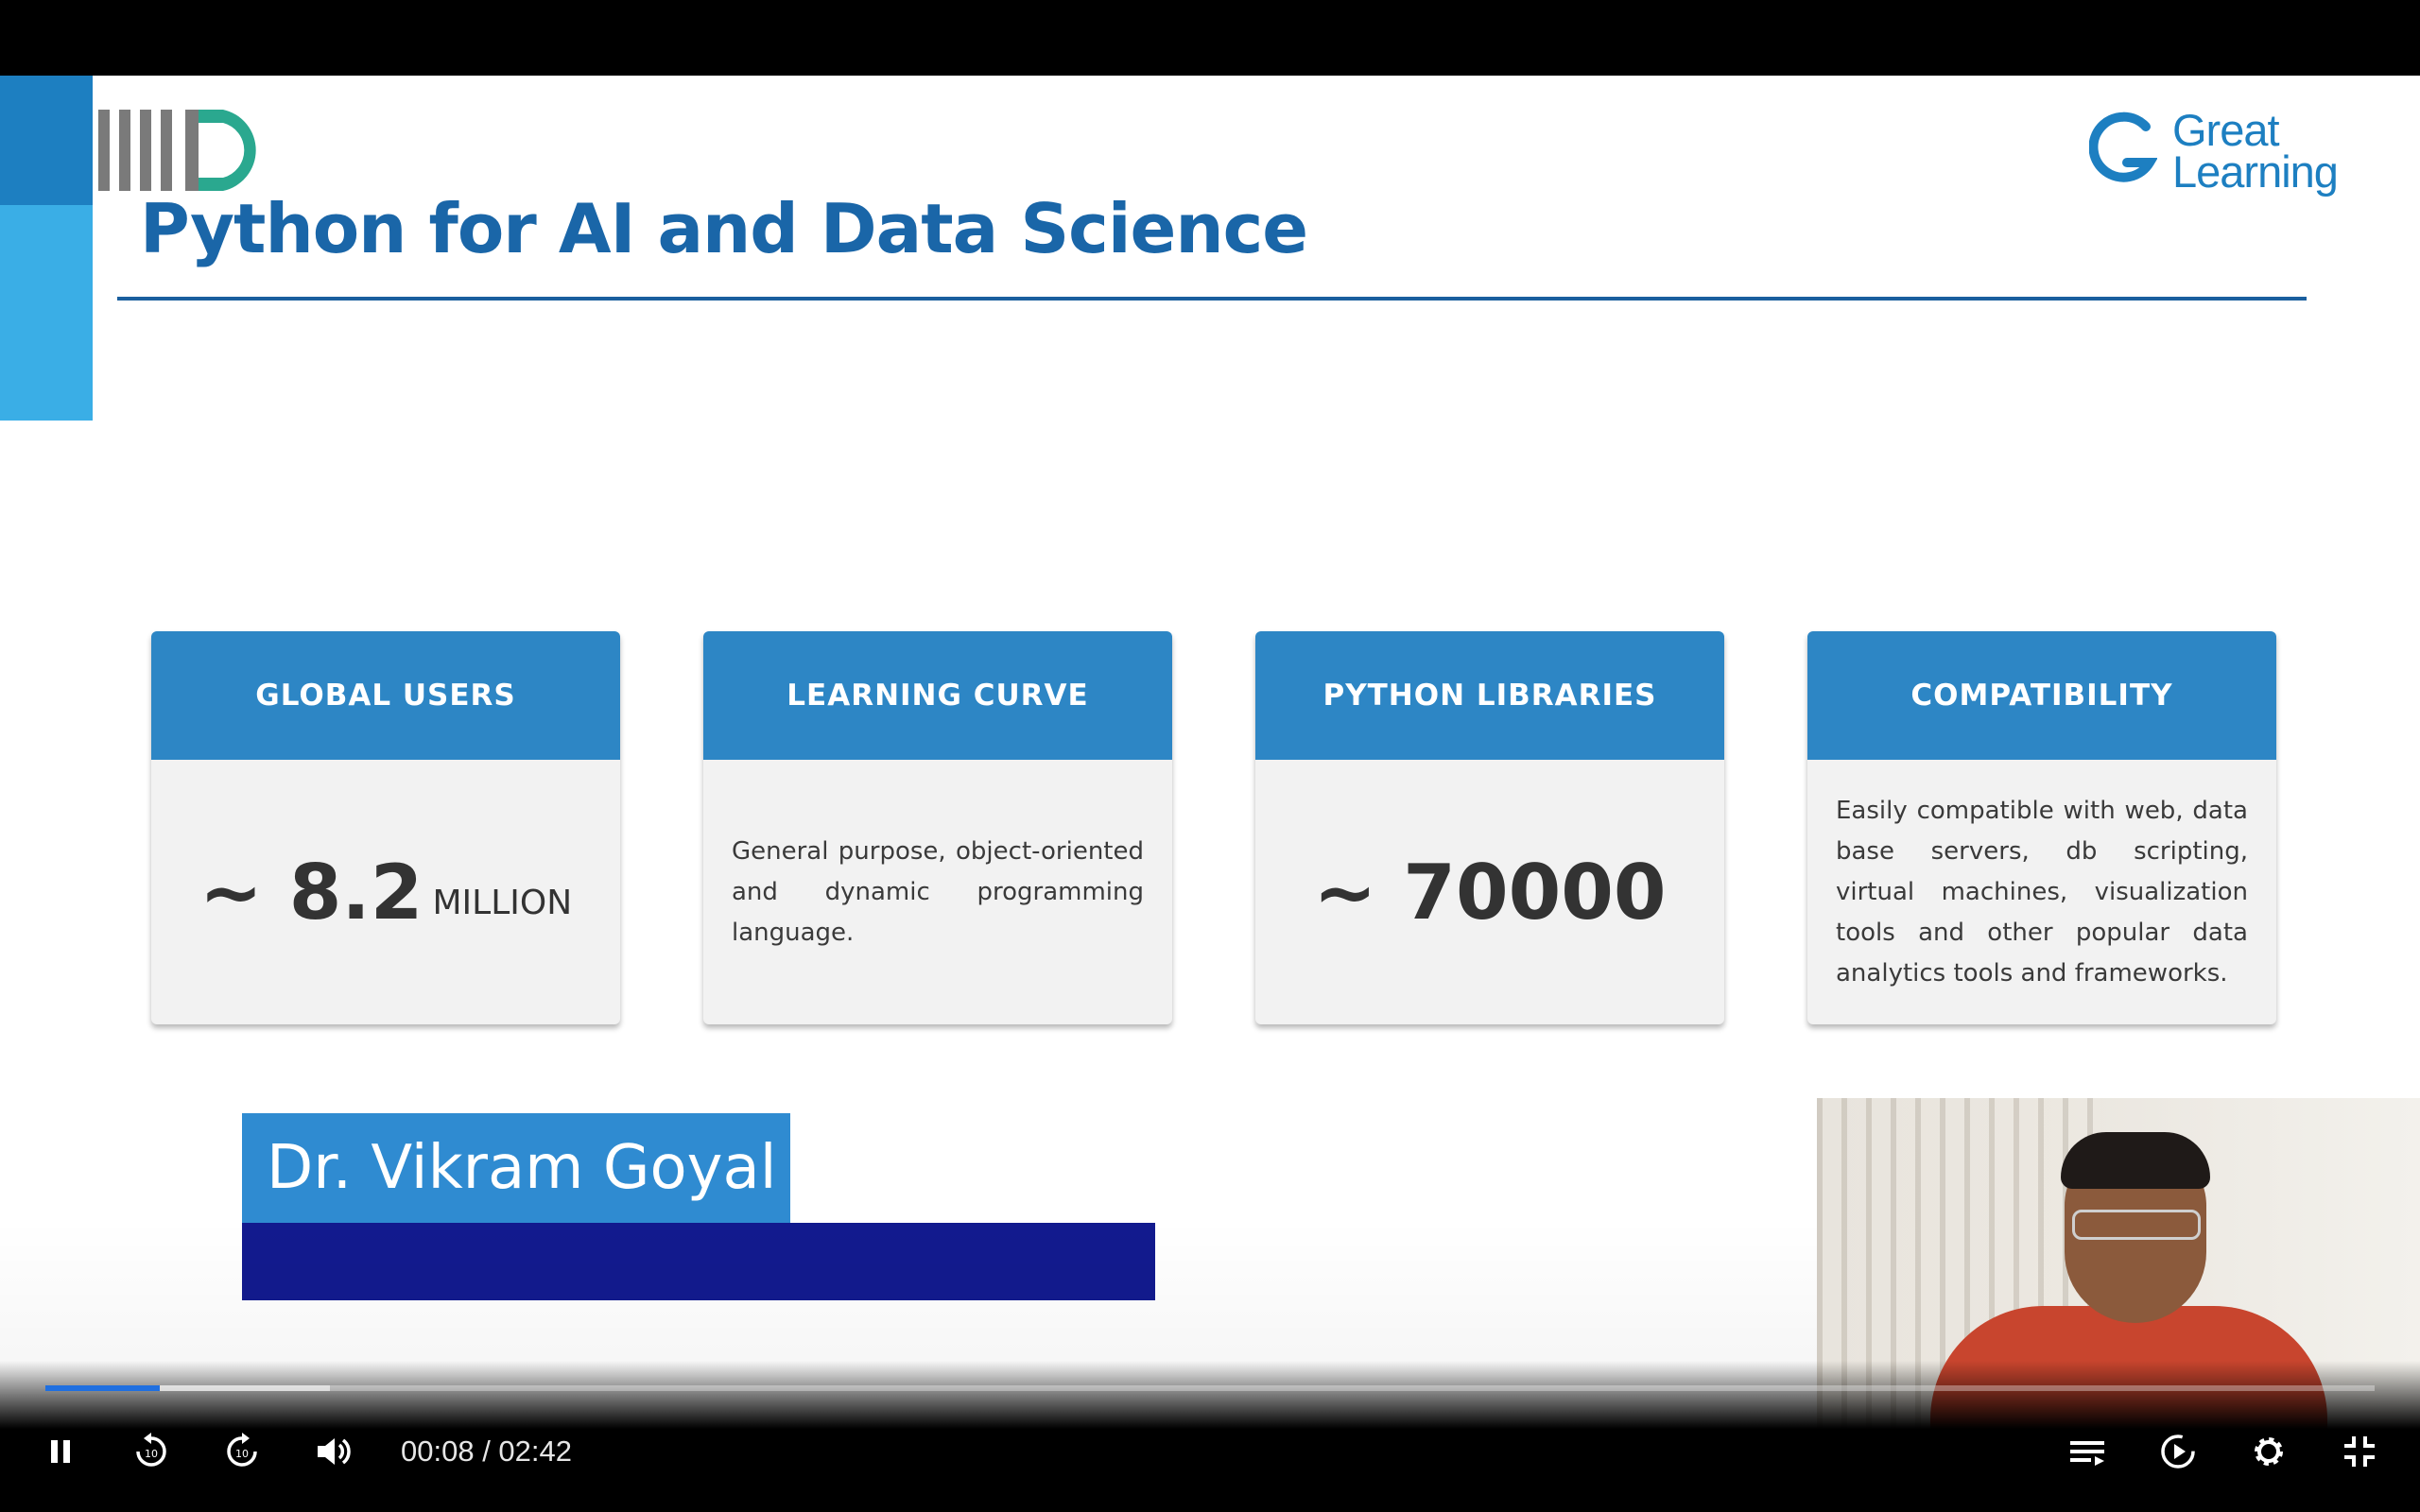 The height and width of the screenshot is (1512, 2420). I want to click on iiitd-logo, so click(177, 150).